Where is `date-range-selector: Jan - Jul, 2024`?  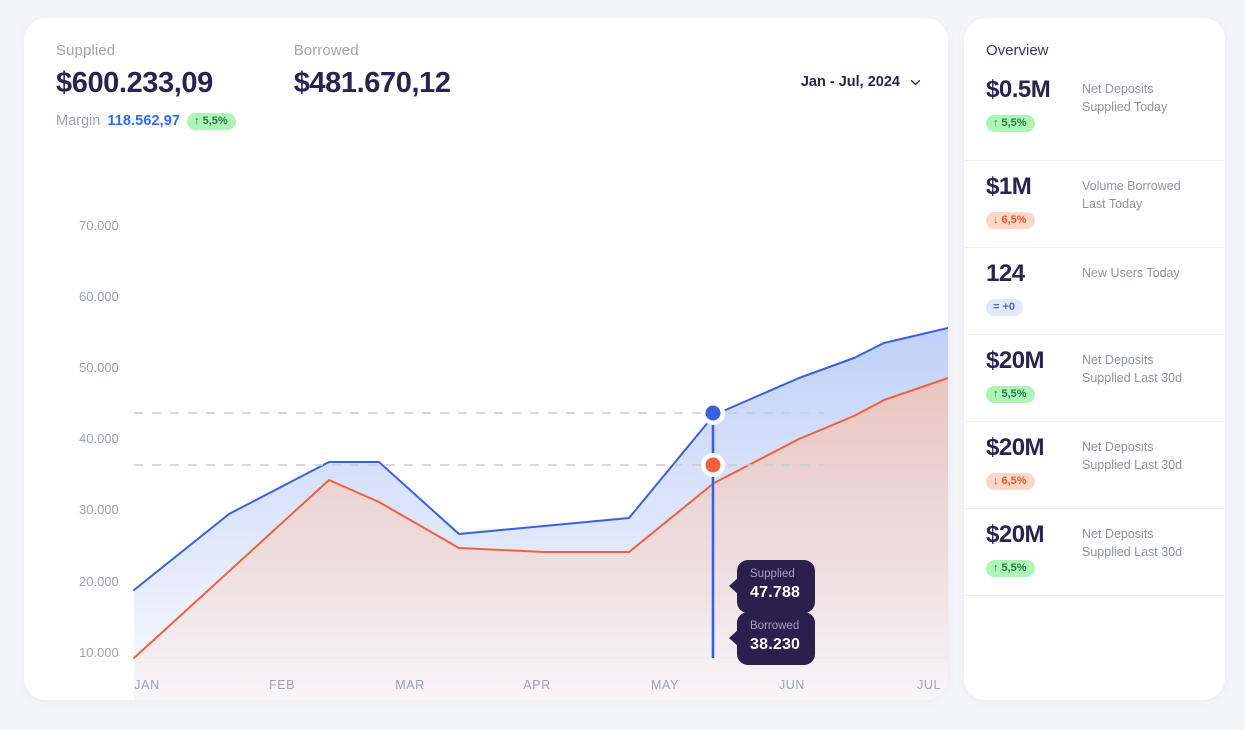 date-range-selector: Jan - Jul, 2024 is located at coordinates (861, 66).